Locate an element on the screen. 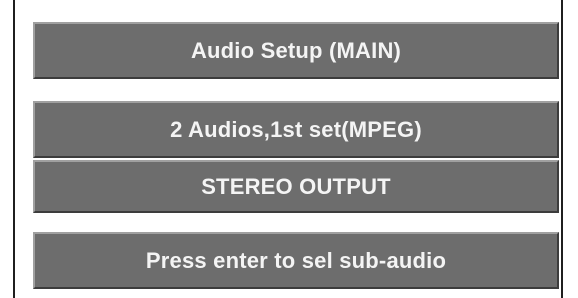  audio-track-info-label: 2 Audios,1st set(MPEG) is located at coordinates (296, 129).